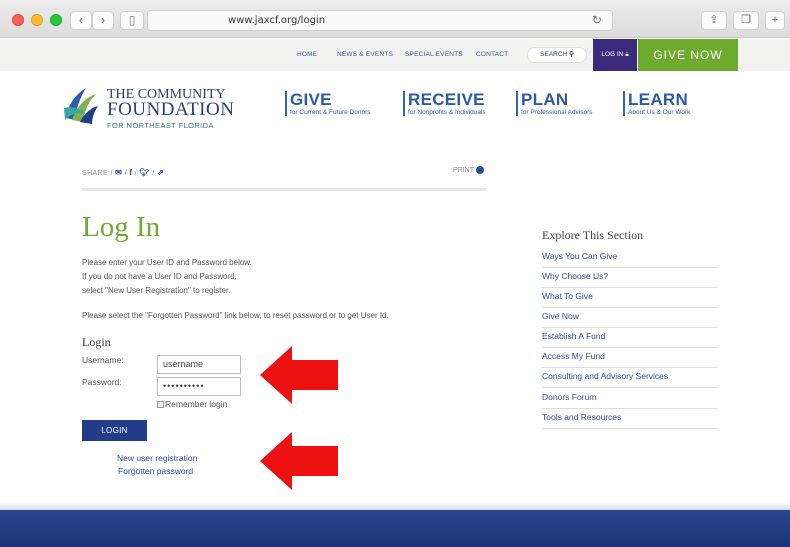 The width and height of the screenshot is (790, 547). Describe the element at coordinates (330, 112) in the screenshot. I see `main-nav-give-sub: for Current & Future Donors` at that location.